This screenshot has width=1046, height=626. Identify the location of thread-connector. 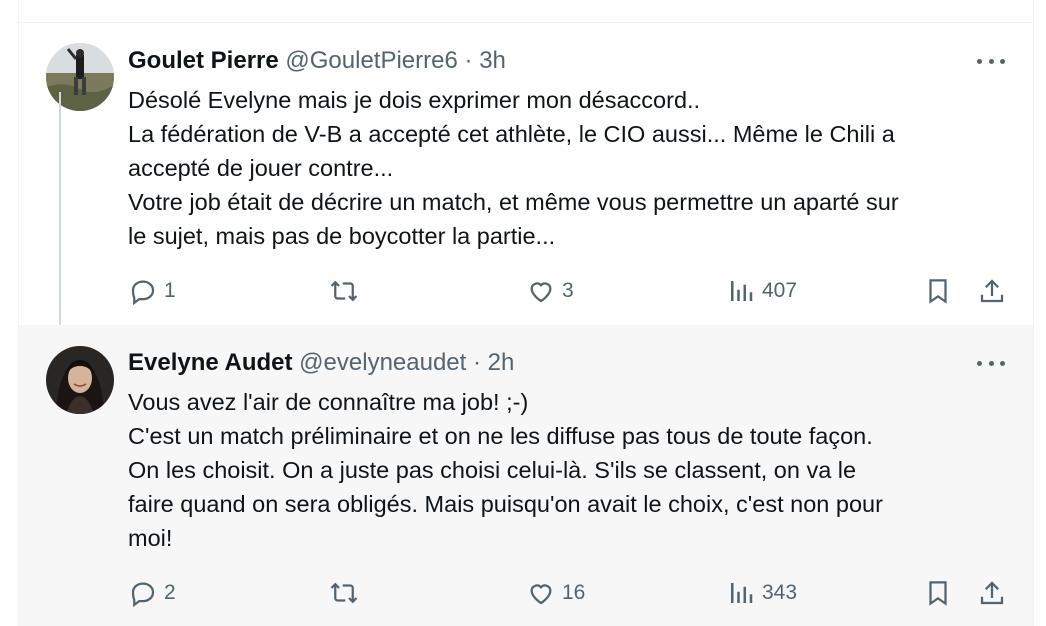
(60, 208).